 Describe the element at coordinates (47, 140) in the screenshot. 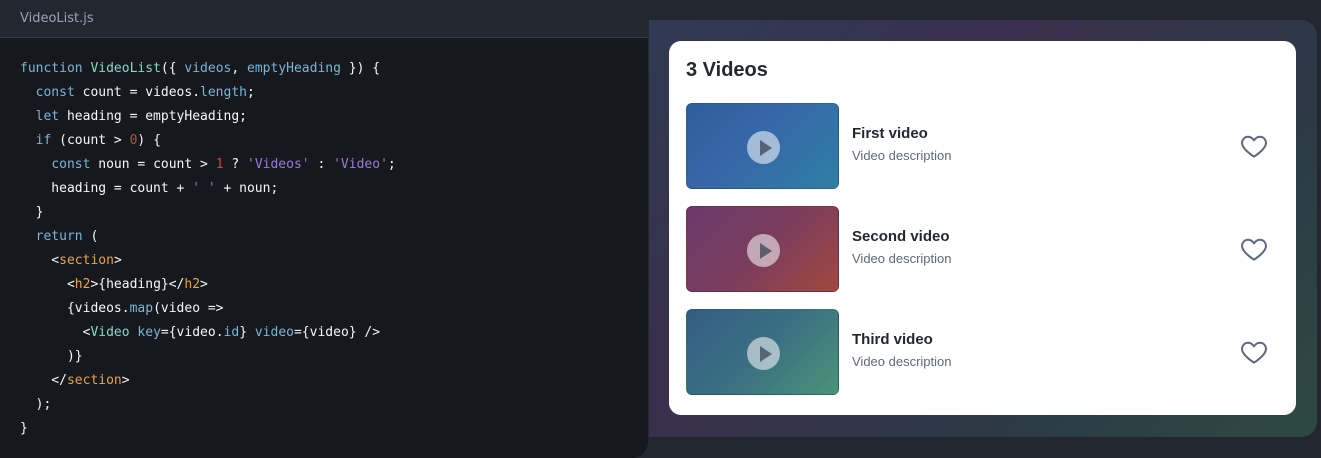

I see `code-token: if` at that location.